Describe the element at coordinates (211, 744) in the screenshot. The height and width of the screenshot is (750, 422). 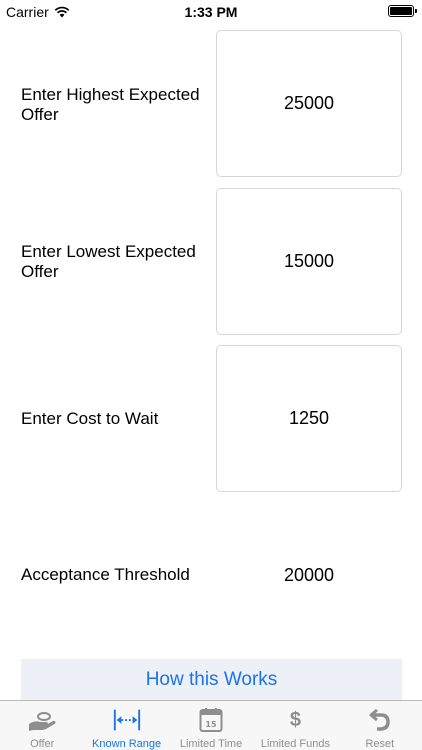
I see `tab-limited-time-label: Limited Time` at that location.